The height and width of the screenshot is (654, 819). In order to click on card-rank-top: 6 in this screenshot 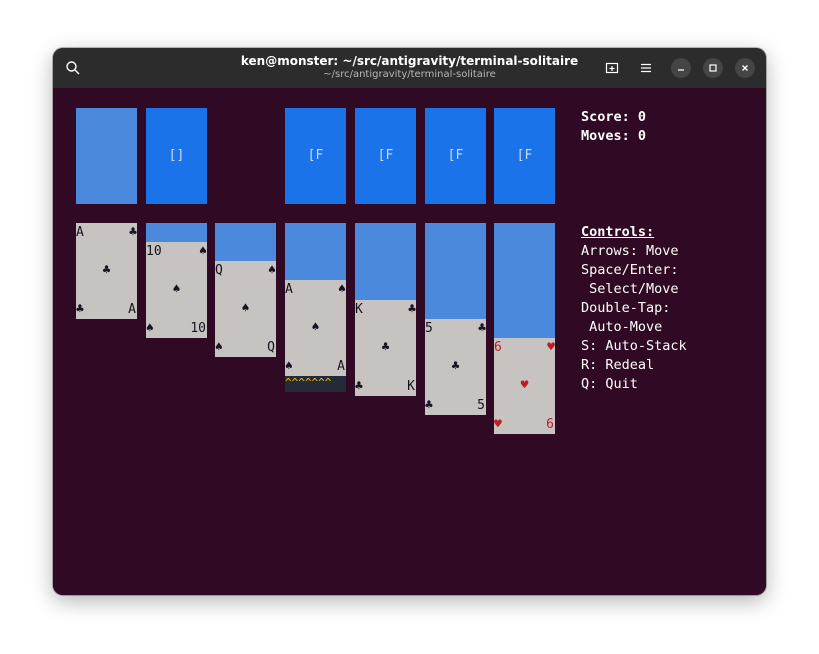, I will do `click(498, 347)`.